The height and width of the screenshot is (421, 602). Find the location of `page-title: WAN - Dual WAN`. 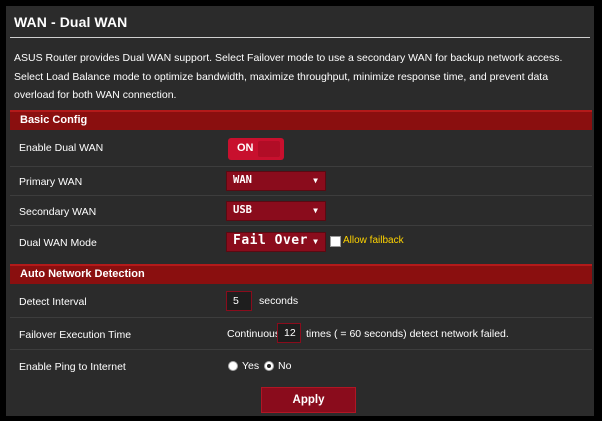

page-title: WAN - Dual WAN is located at coordinates (71, 22).